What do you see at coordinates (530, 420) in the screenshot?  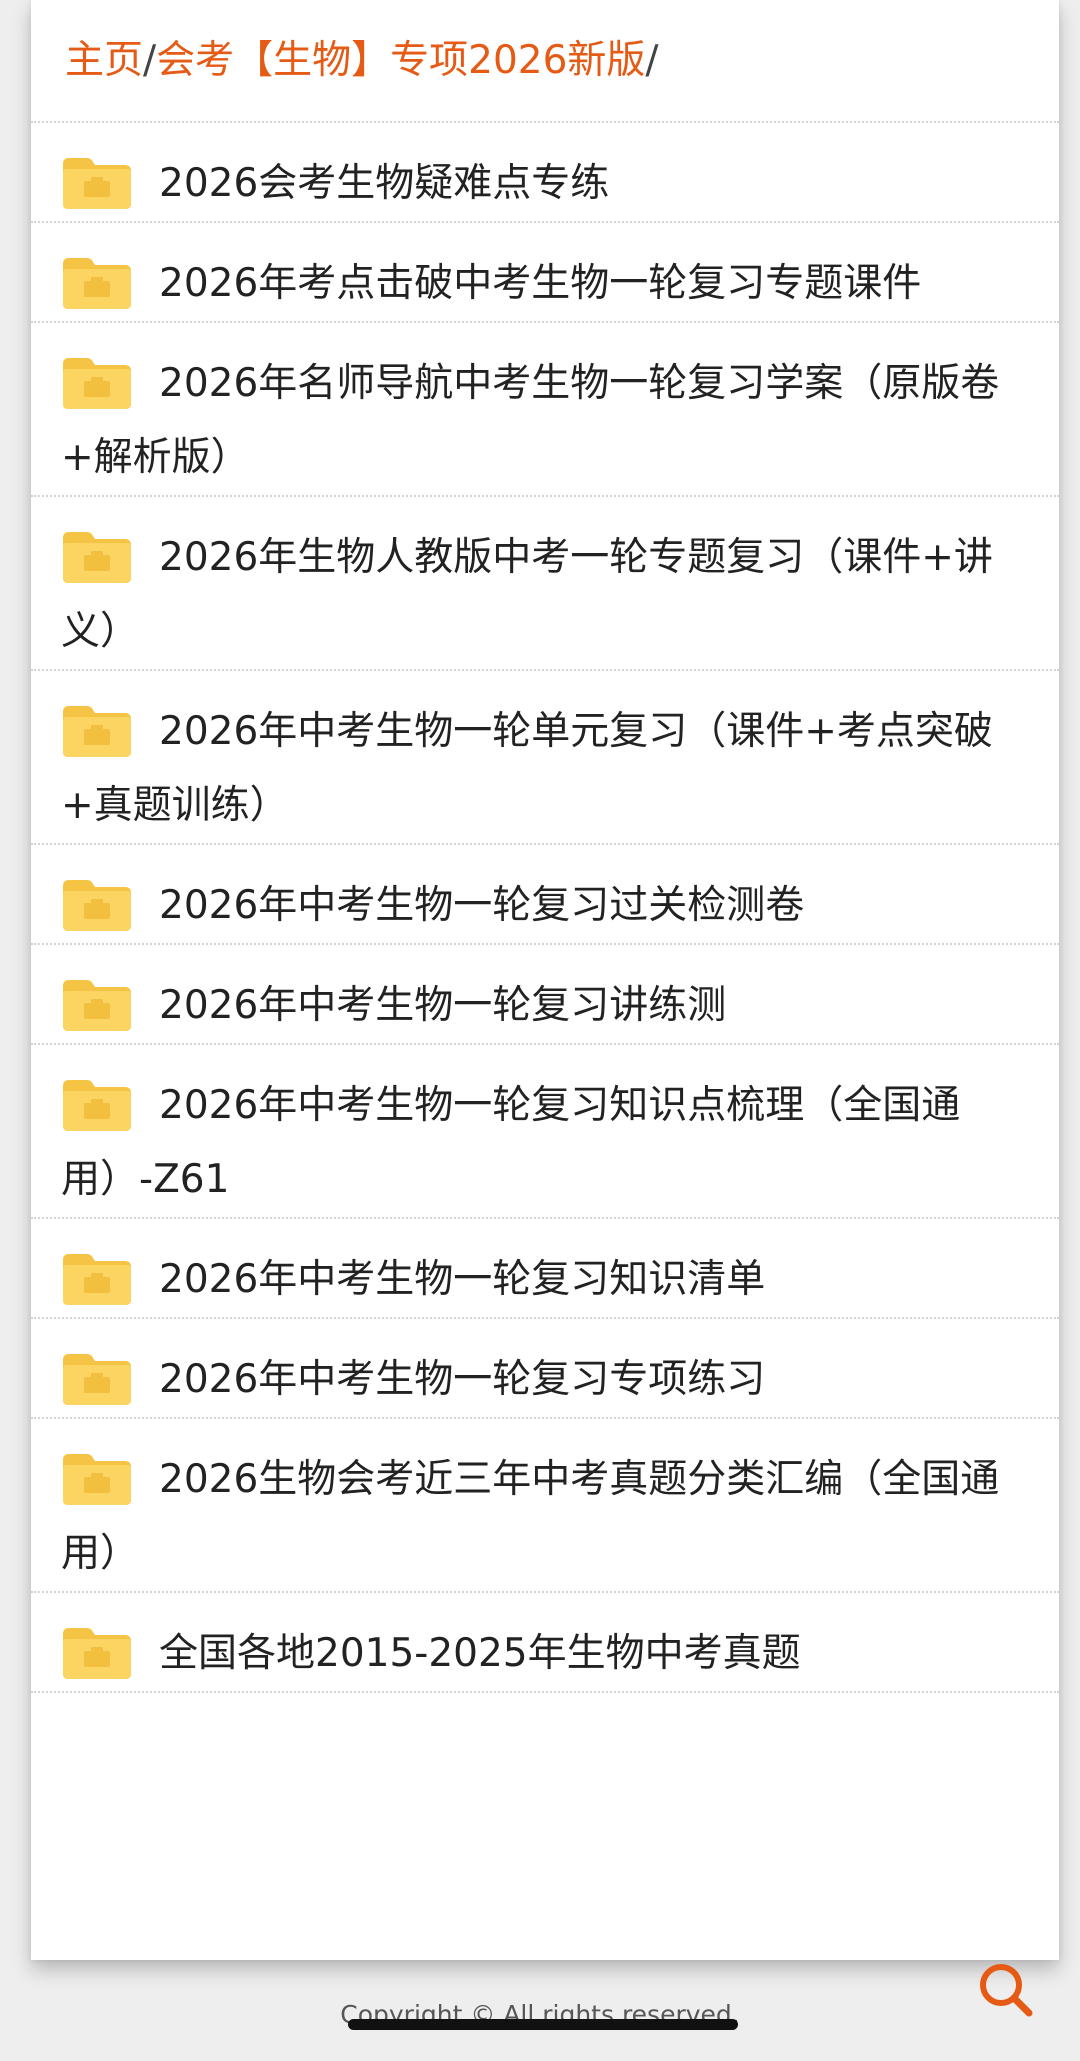 I see `folder-item-label: 2026年名师导航中考生物一轮复习学案（原版卷+解析版）` at bounding box center [530, 420].